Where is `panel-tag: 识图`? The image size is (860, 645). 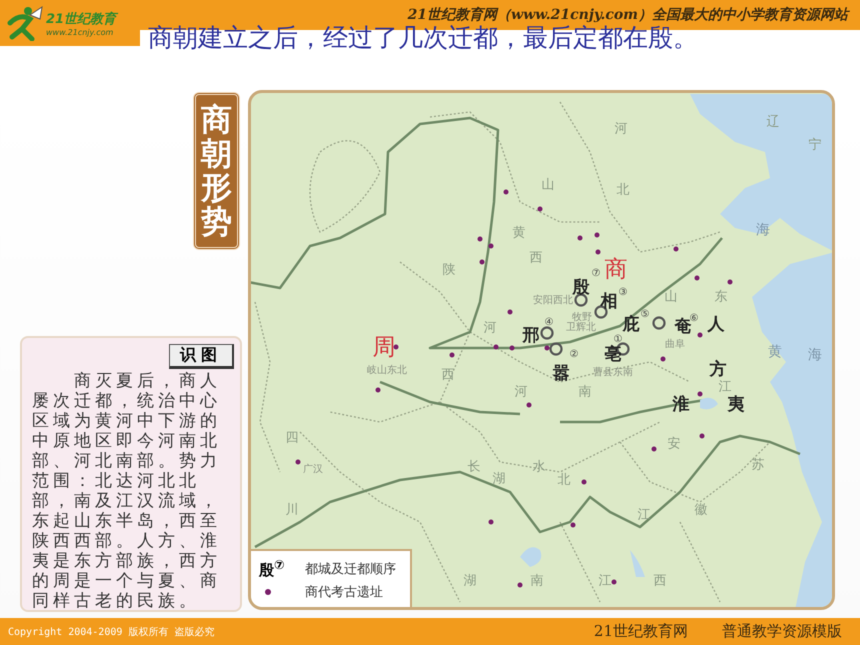 panel-tag: 识图 is located at coordinates (201, 356).